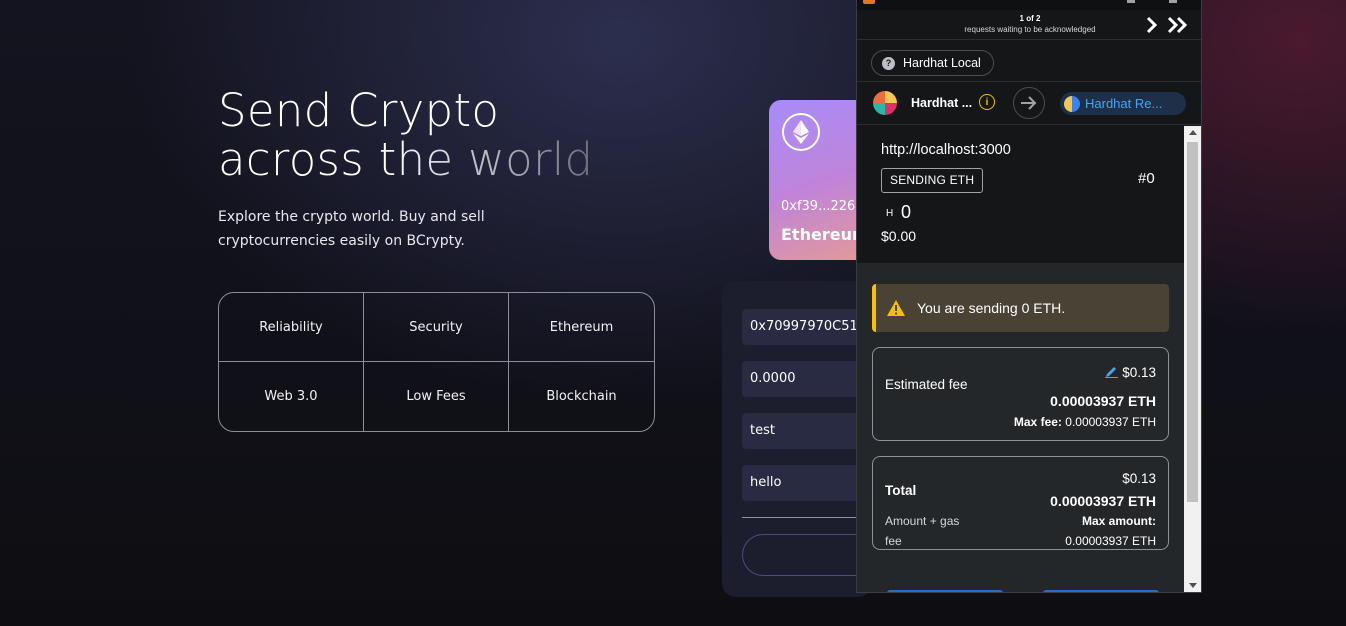 Image resolution: width=1346 pixels, height=626 pixels. Describe the element at coordinates (1192, 322) in the screenshot. I see `scroll-thumb` at that location.